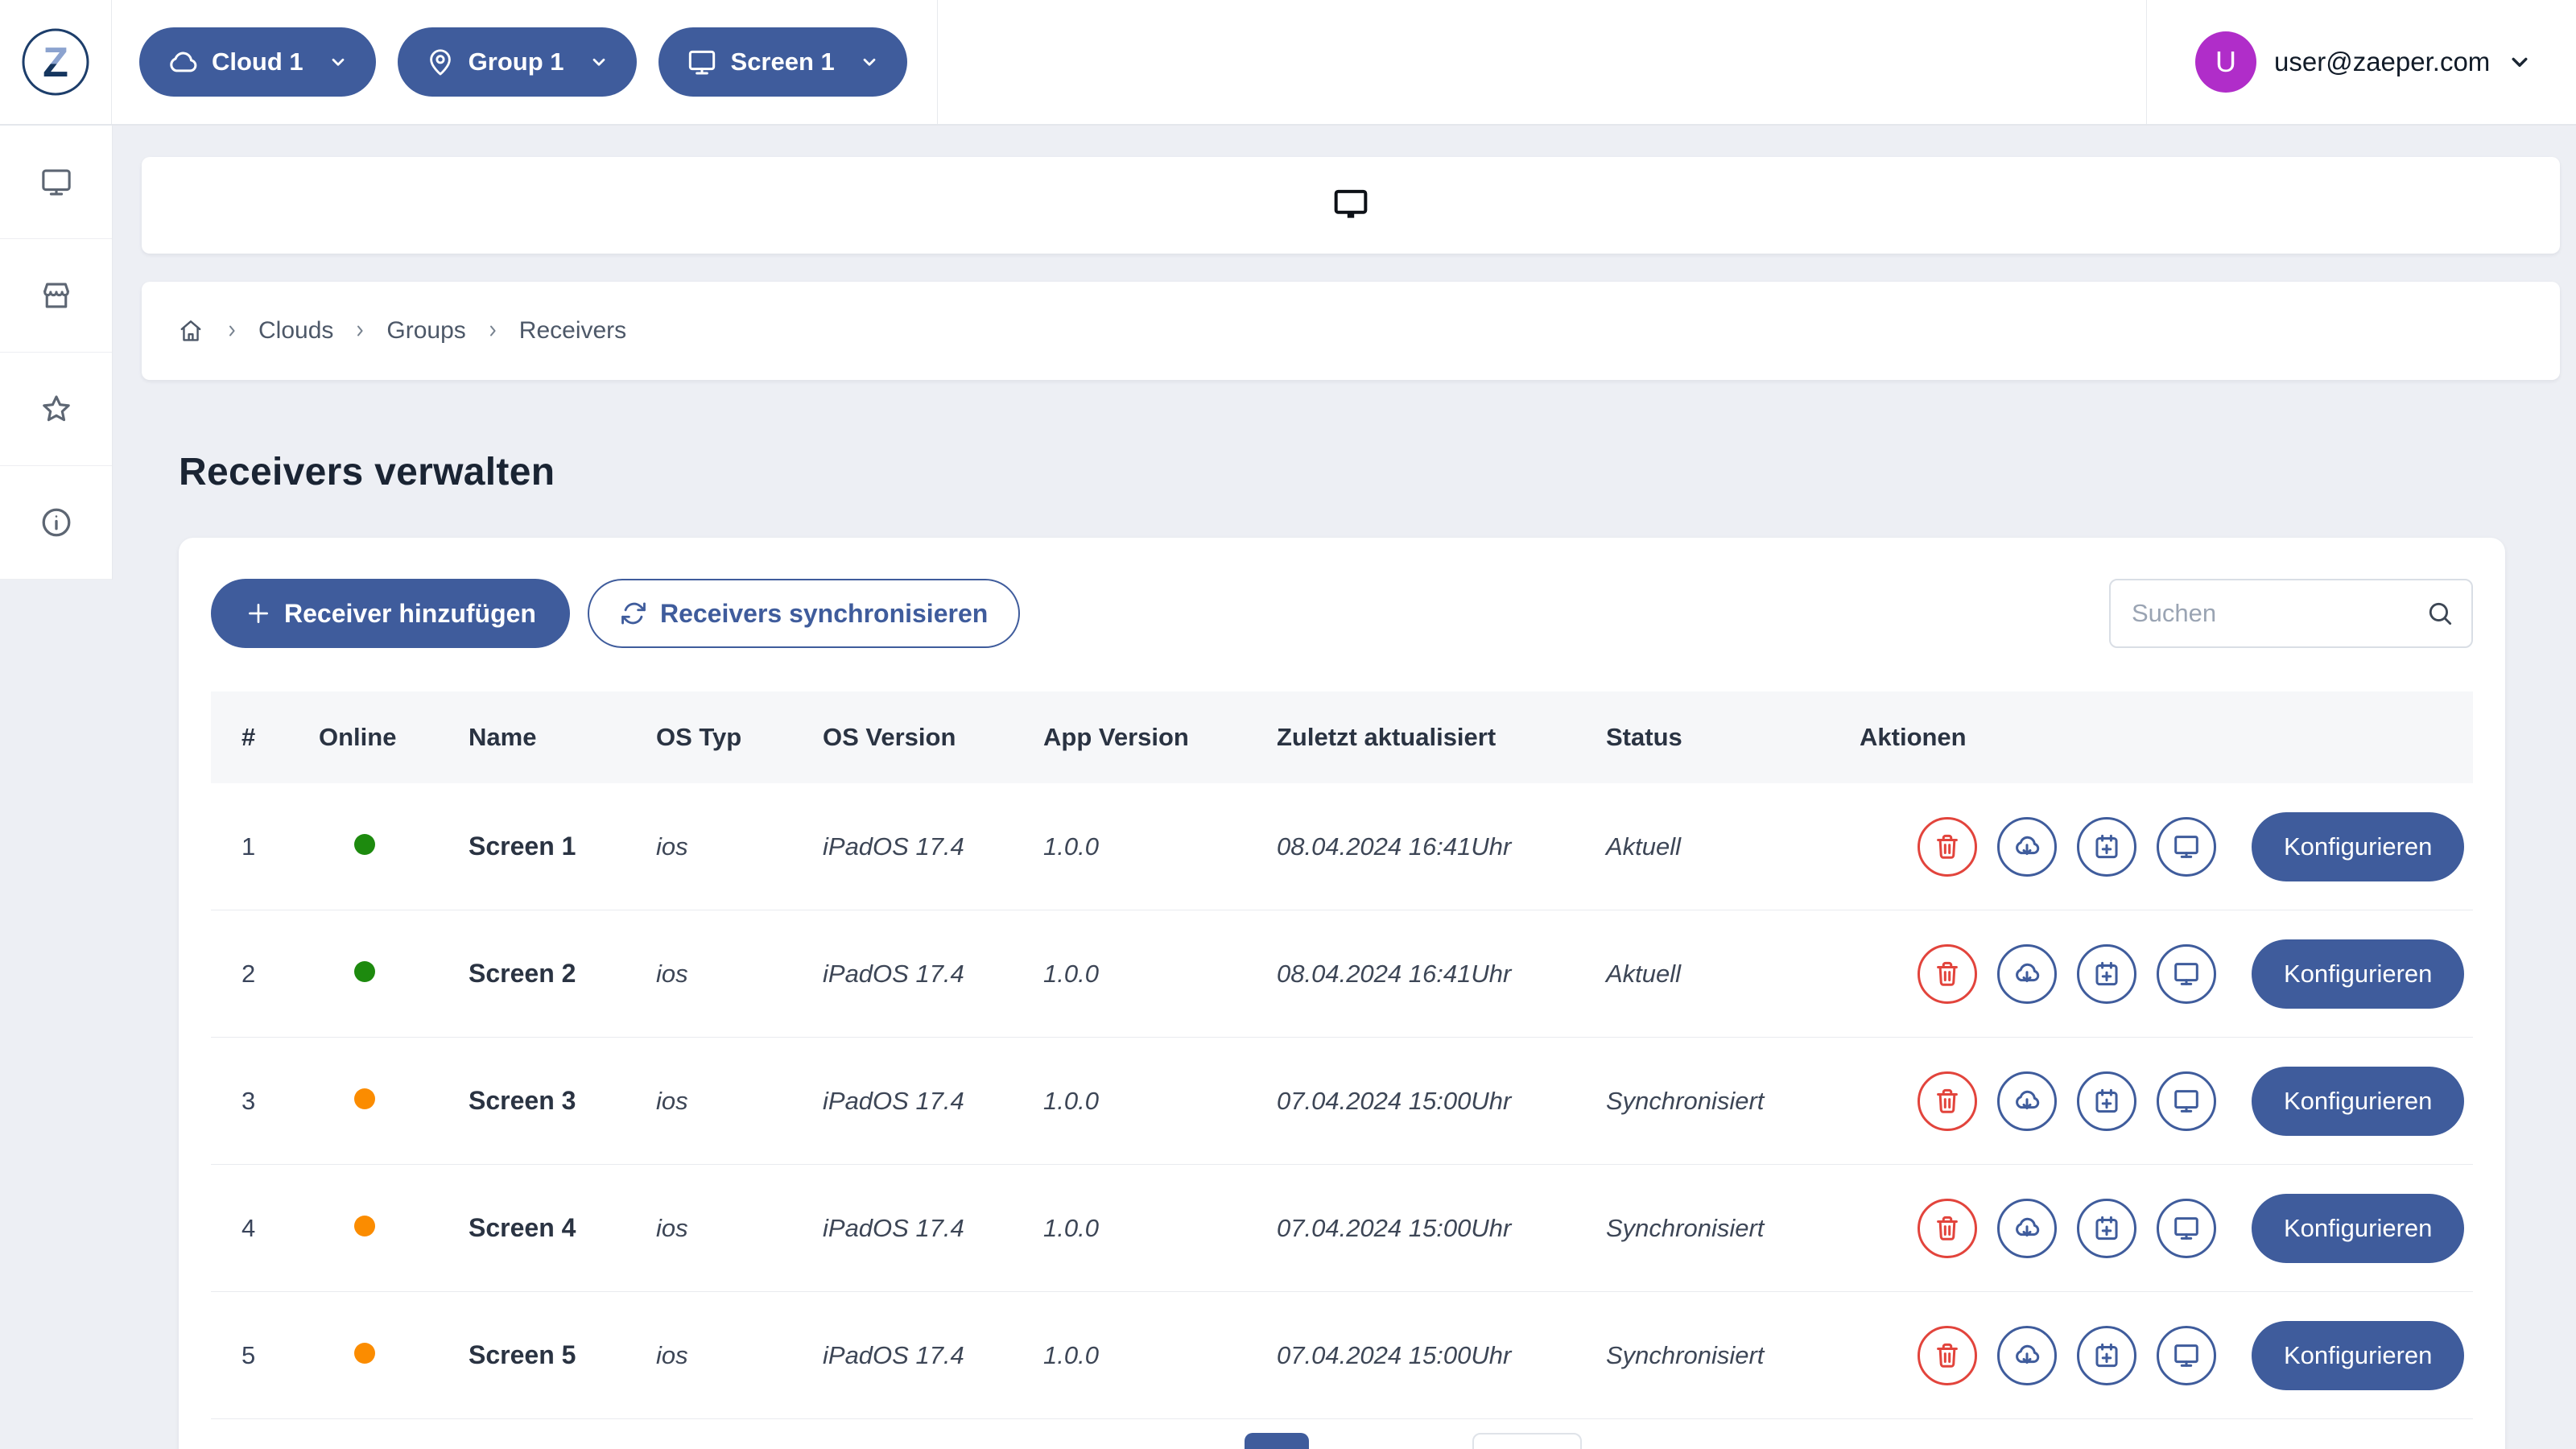 The width and height of the screenshot is (2576, 1449). Describe the element at coordinates (1386, 737) in the screenshot. I see `column-header-updated: Zuletzt aktualisiert` at that location.